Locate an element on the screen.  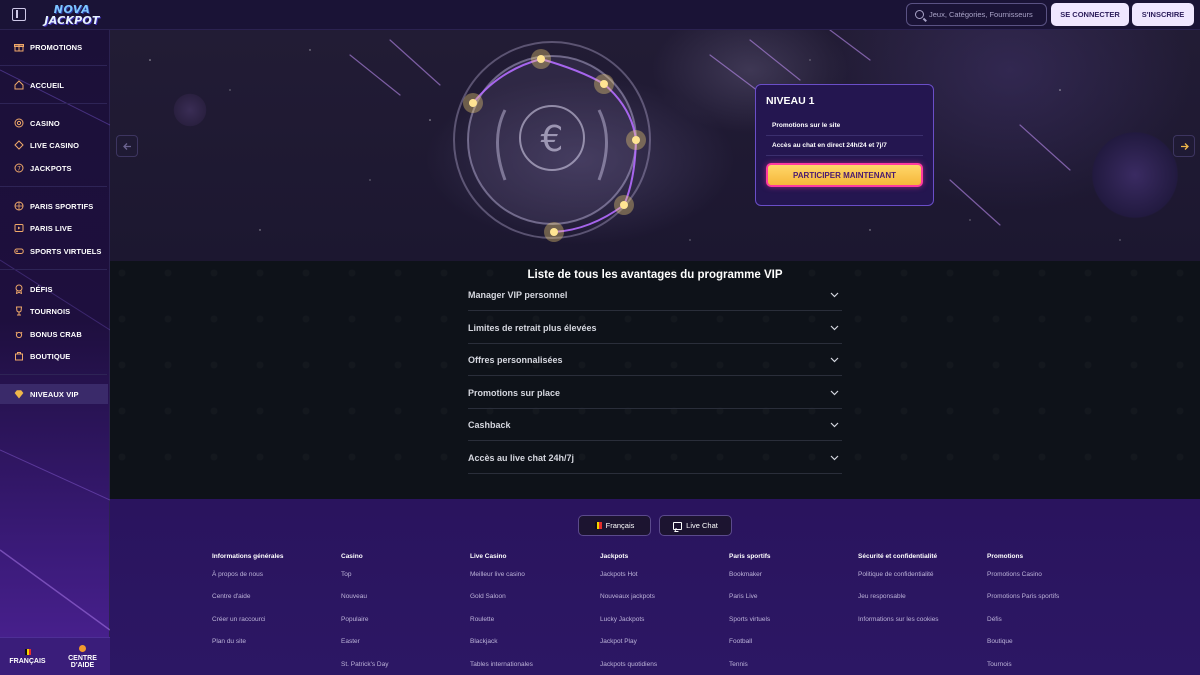
footer-column-title: Paris sportifs is located at coordinates (750, 556).